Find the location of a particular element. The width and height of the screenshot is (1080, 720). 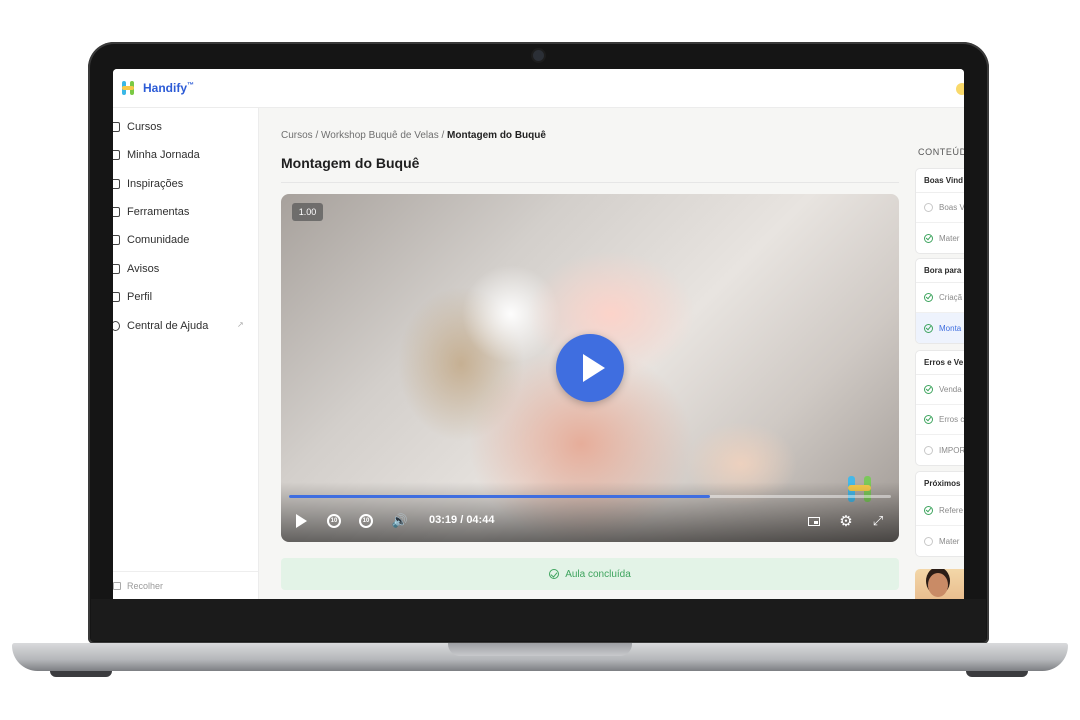

breadcrumb-course: Workshop Buquê de Velas is located at coordinates (380, 135).